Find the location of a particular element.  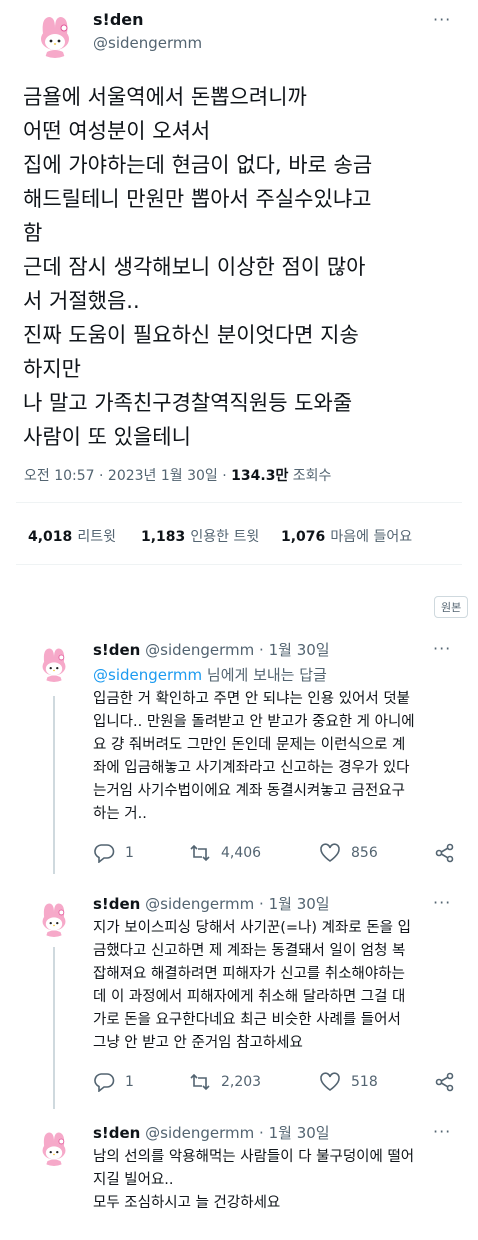

retweet-action: 2,203 is located at coordinates (225, 1082).